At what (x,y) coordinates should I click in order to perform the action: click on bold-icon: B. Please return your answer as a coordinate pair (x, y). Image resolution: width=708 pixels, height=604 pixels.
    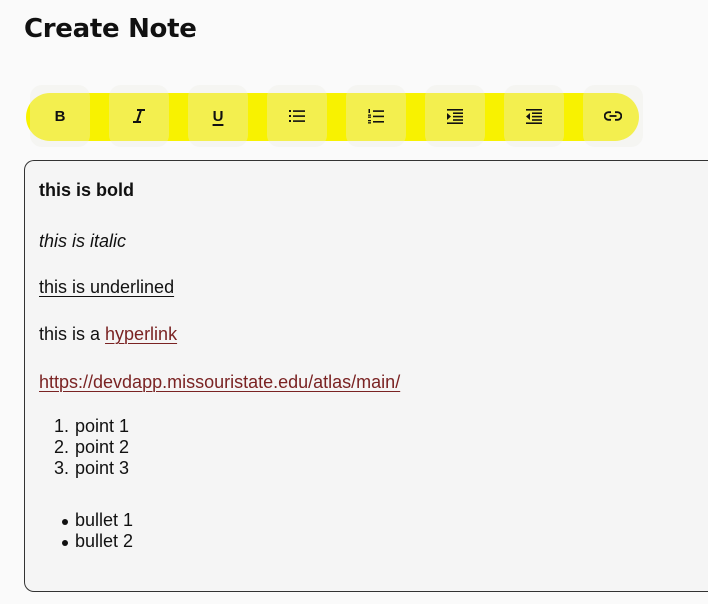
    Looking at the image, I should click on (60, 116).